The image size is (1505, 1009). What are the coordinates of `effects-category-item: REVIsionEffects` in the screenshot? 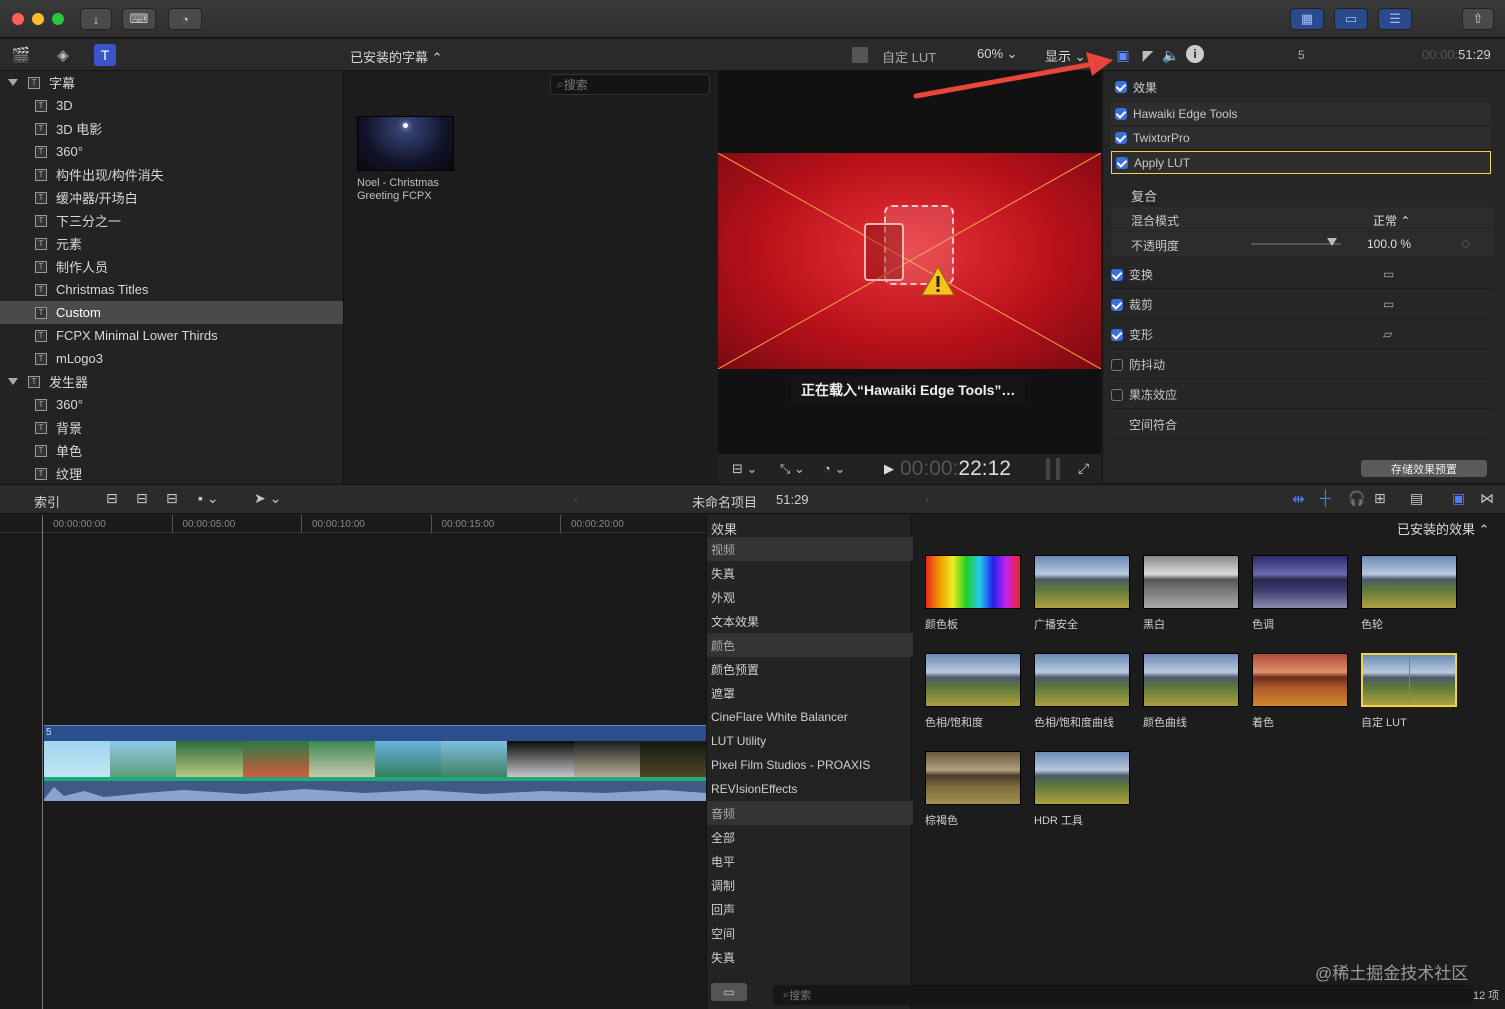 It's located at (810, 789).